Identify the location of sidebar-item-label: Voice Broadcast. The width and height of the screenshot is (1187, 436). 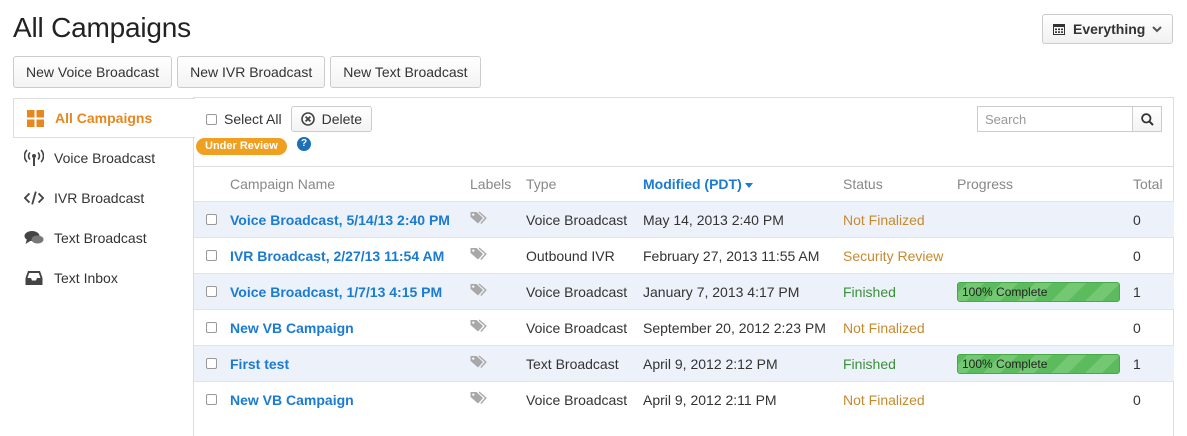
(105, 158).